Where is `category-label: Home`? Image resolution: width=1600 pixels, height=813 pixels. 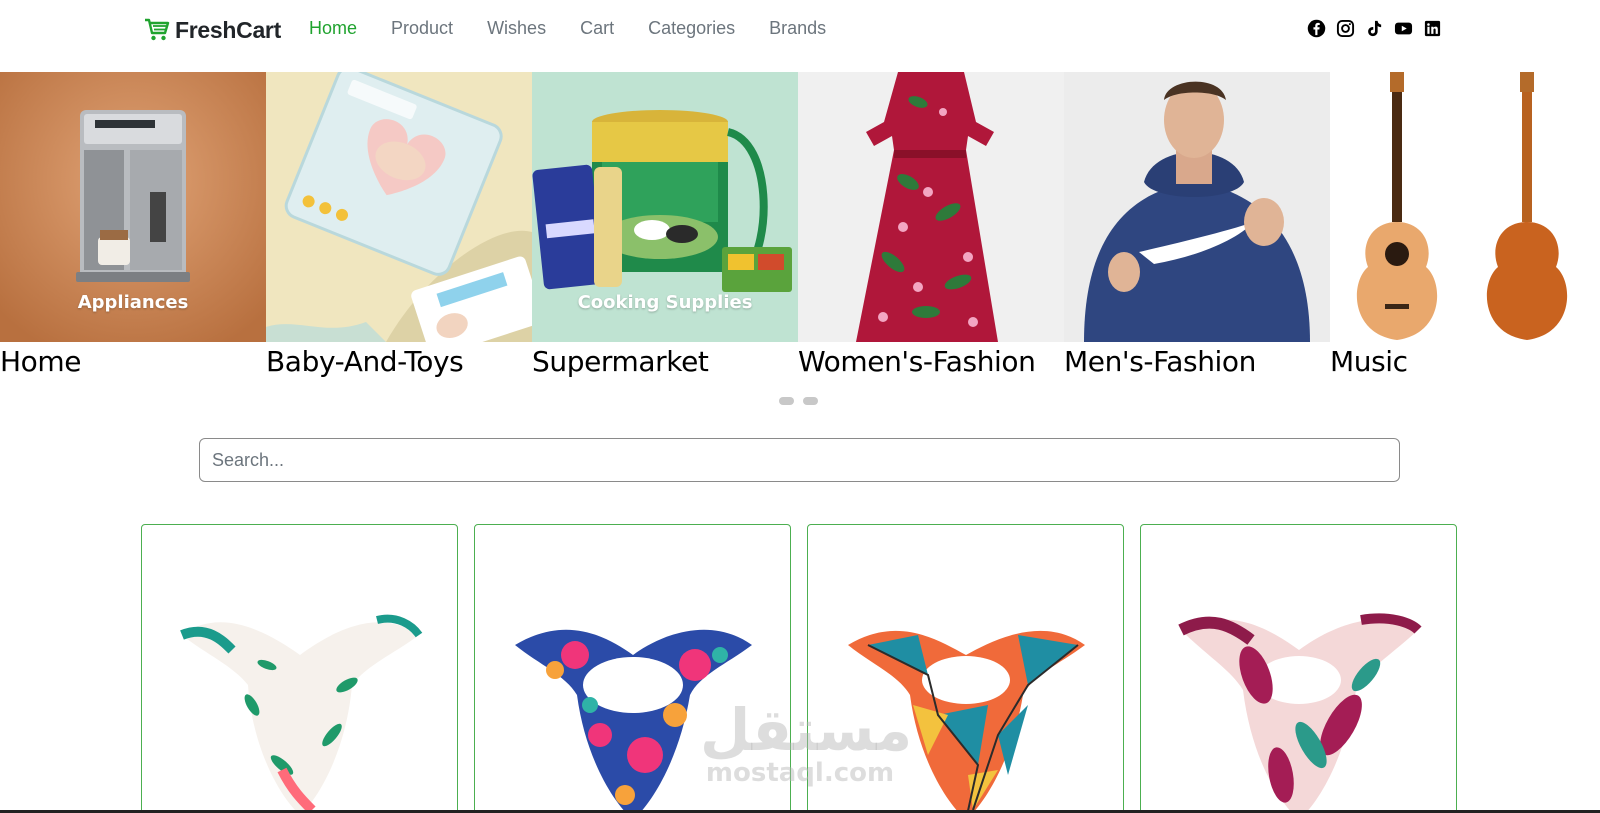
category-label: Home is located at coordinates (41, 361).